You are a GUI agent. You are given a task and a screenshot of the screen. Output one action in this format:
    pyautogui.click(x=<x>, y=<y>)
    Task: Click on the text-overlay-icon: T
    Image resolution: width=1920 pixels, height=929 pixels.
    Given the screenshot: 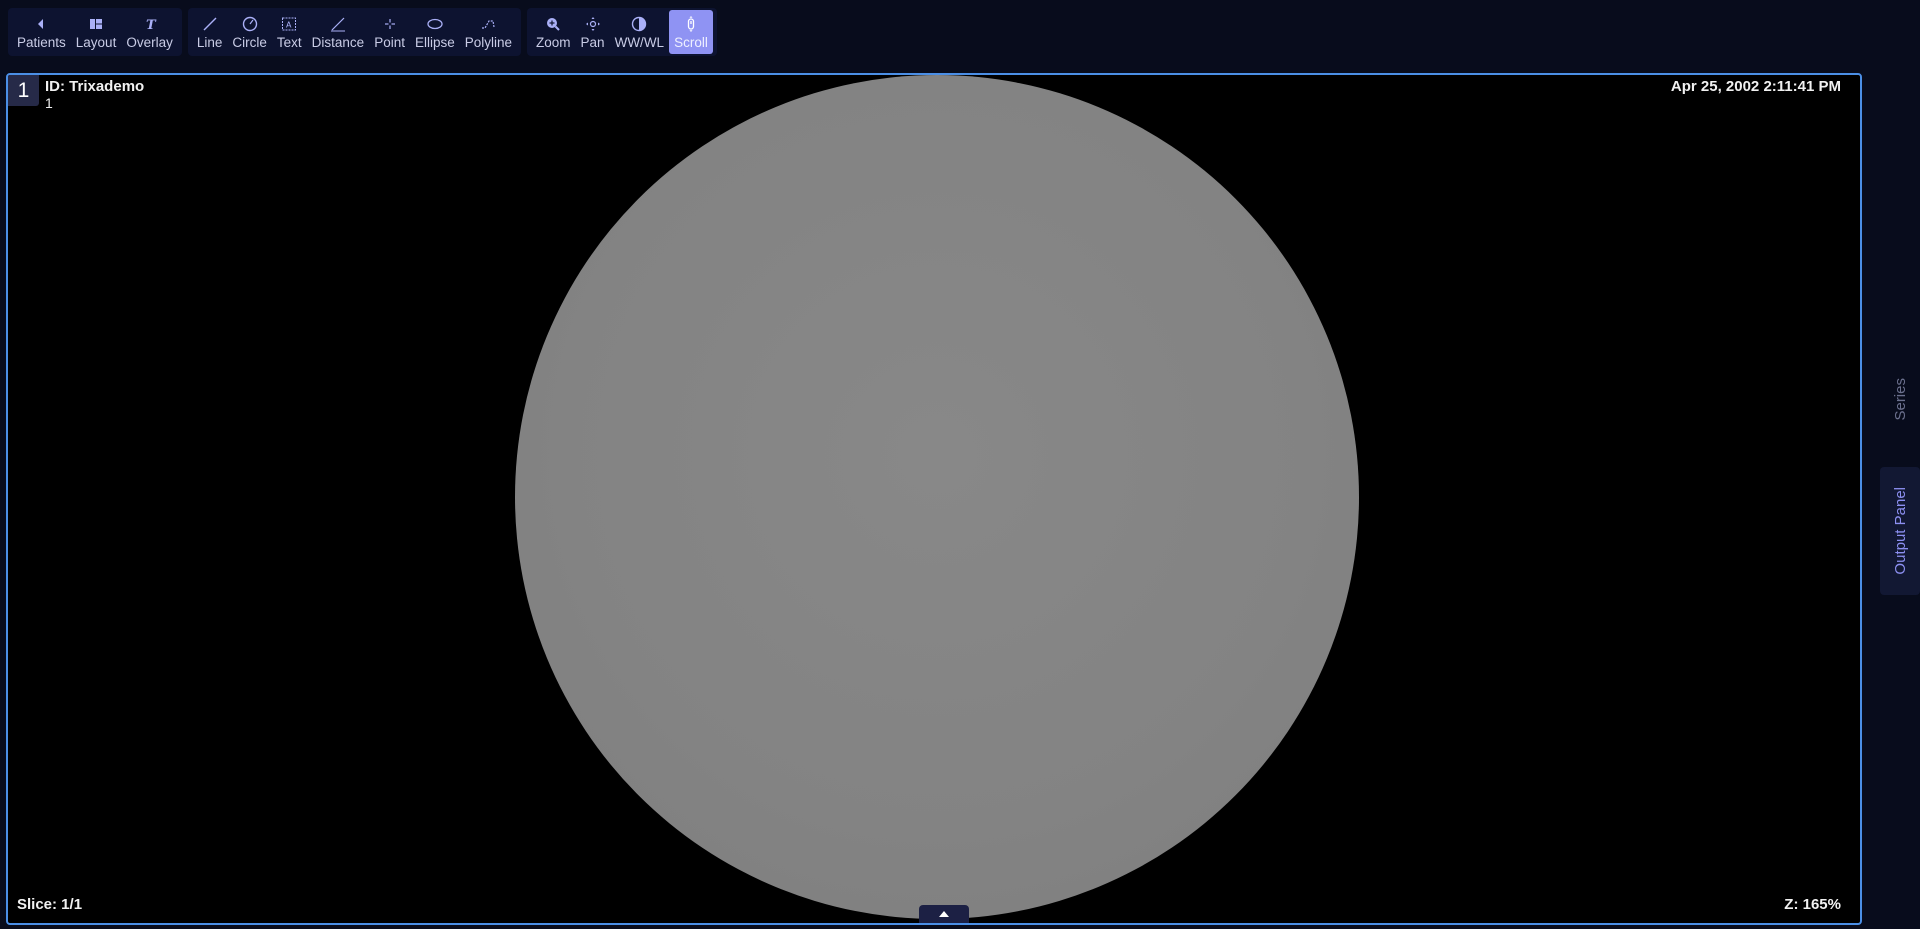 What is the action you would take?
    pyautogui.click(x=150, y=24)
    